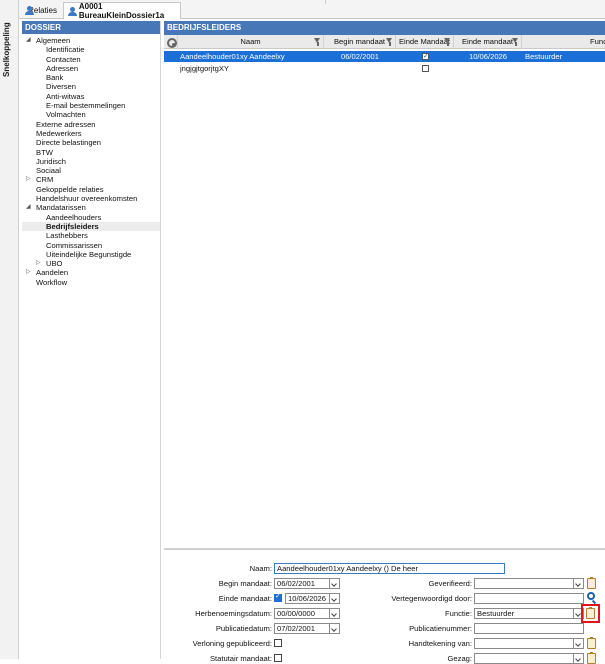  Describe the element at coordinates (91, 133) in the screenshot. I see `tree-item: Medewerkers` at that location.